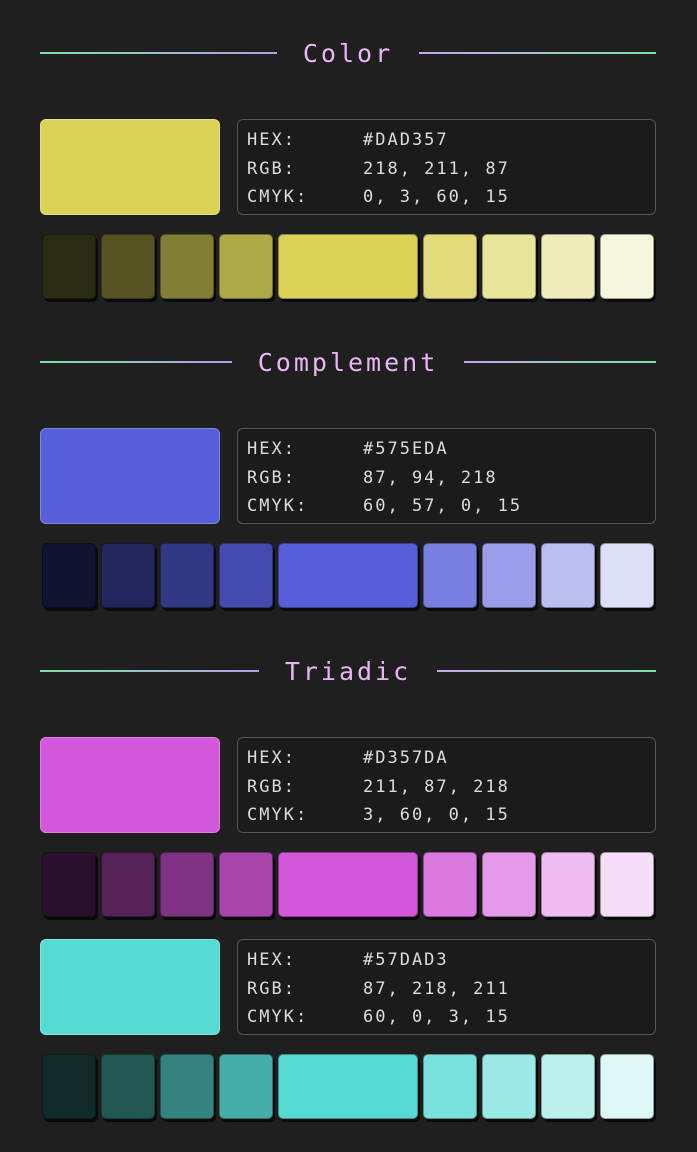 This screenshot has width=697, height=1152. Describe the element at coordinates (430, 478) in the screenshot. I see `rgb-value: 87, 94, 218` at that location.